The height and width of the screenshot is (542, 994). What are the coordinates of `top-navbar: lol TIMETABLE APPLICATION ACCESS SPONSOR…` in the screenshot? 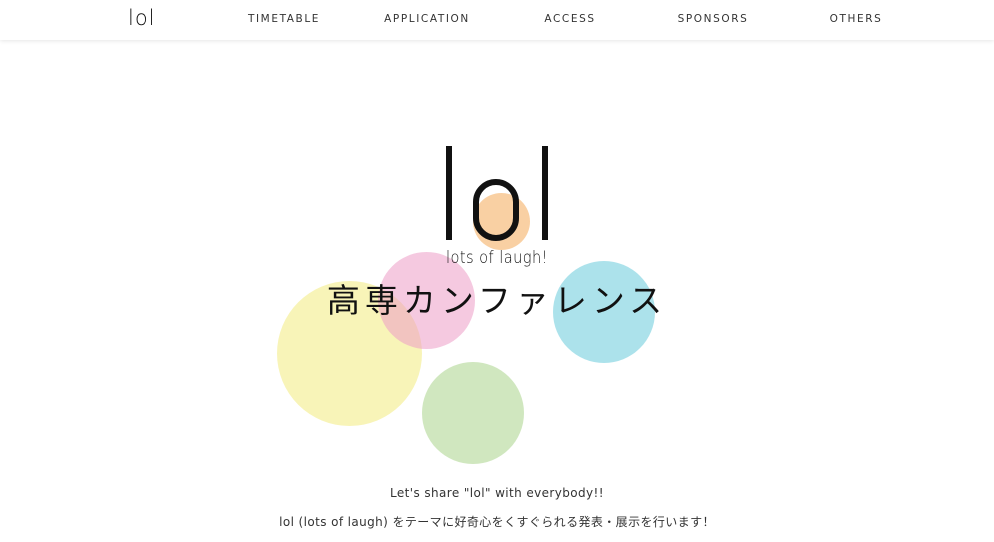 It's located at (497, 20).